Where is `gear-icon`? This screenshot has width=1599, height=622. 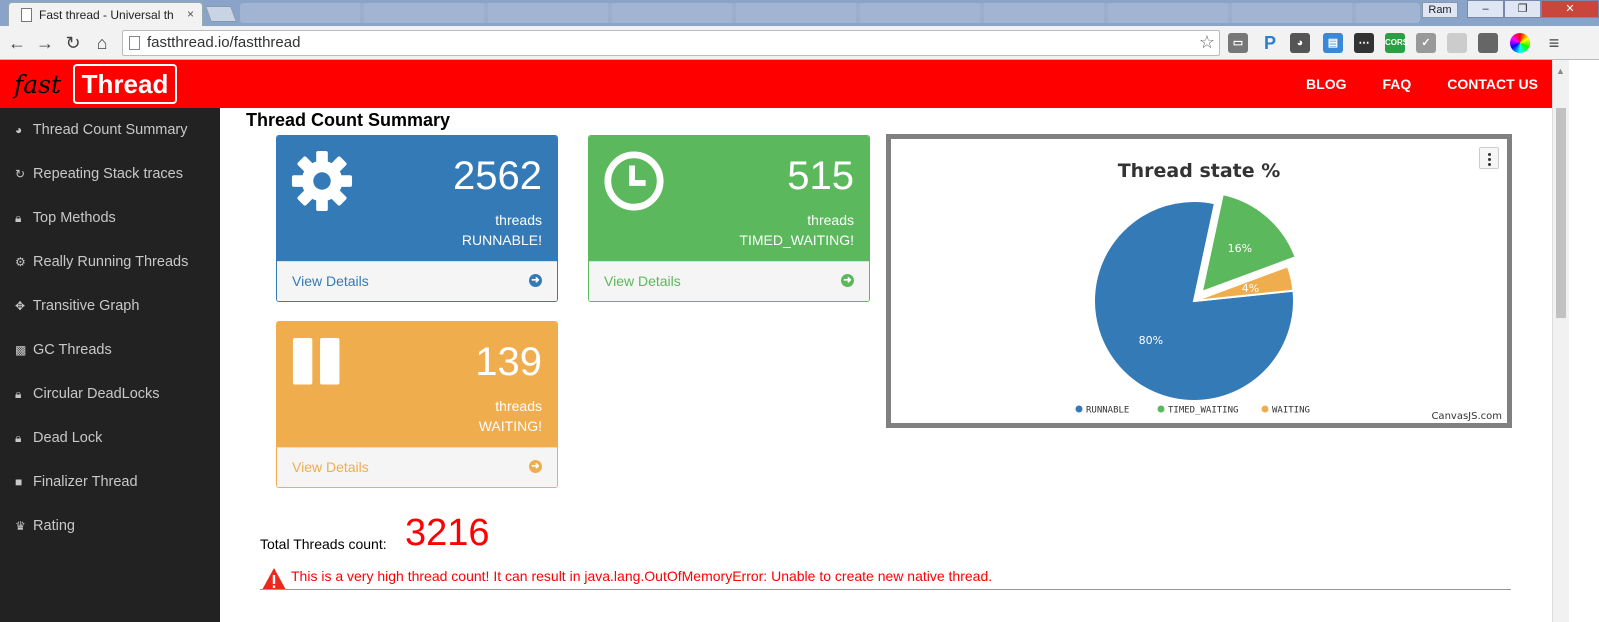 gear-icon is located at coordinates (322, 181).